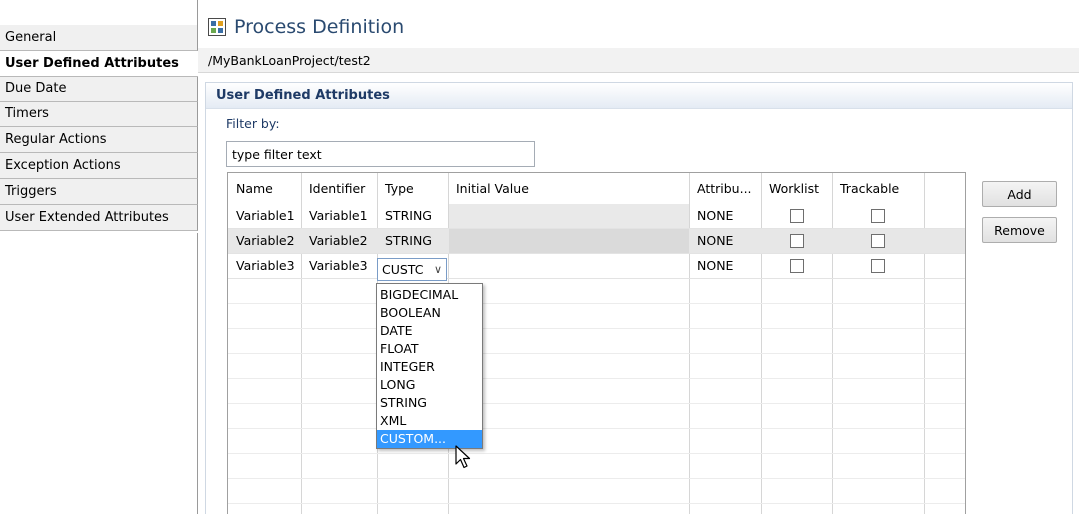 The height and width of the screenshot is (514, 1079). What do you see at coordinates (99, 64) in the screenshot?
I see `tab-user-defined-attributes: User Defined Attributes` at bounding box center [99, 64].